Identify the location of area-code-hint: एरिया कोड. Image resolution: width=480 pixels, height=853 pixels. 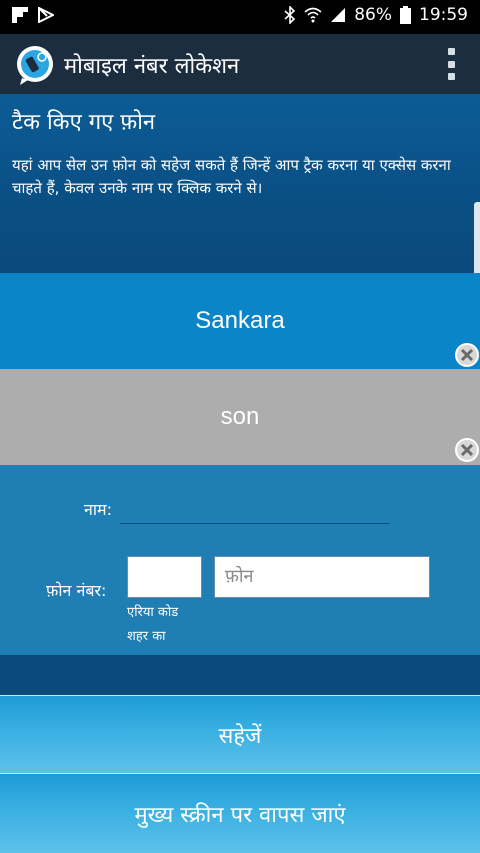
(153, 612).